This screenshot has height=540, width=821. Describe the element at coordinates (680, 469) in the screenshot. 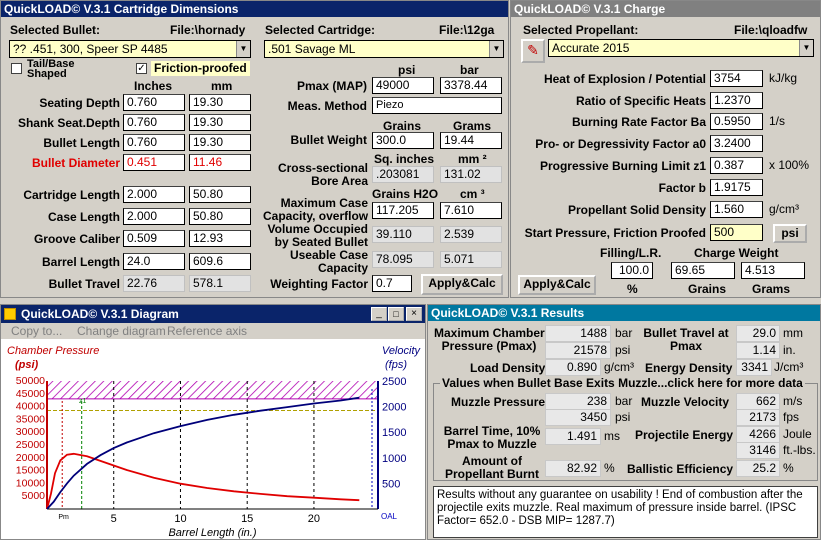

I see `ballistic-efficiency-label: Ballistic Efficiency` at that location.